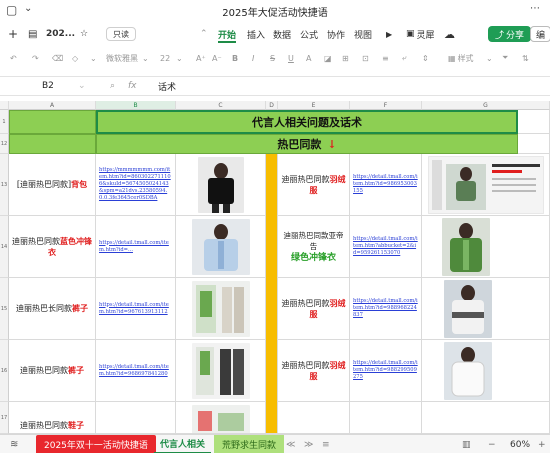 The width and height of the screenshot is (550, 453). What do you see at coordinates (282, 34) in the screenshot?
I see `tab-data: 数据` at bounding box center [282, 34].